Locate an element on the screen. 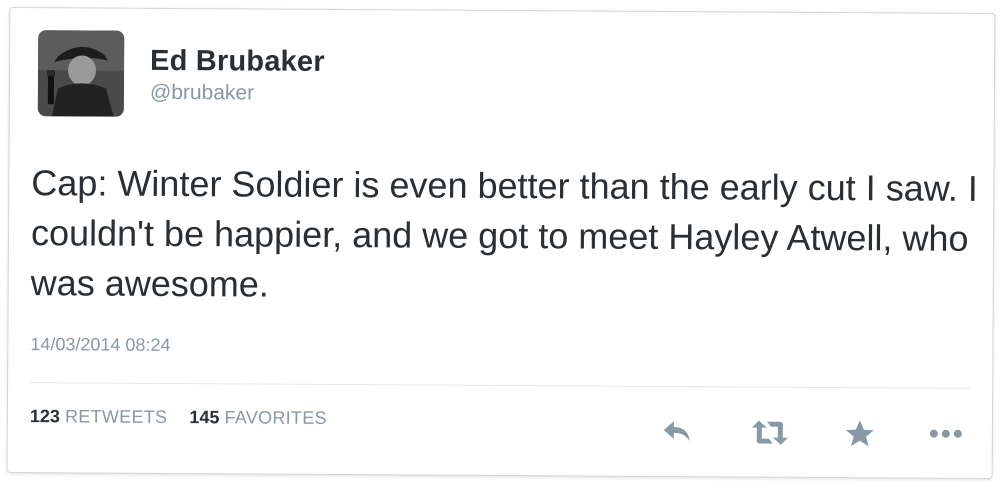  retweets-label: RETWEETS is located at coordinates (116, 416).